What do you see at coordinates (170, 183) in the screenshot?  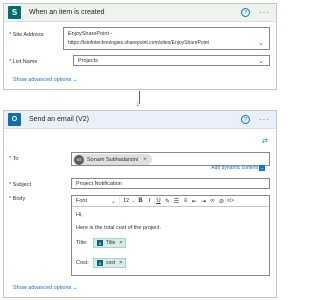 I see `subject-input: Project Notification` at bounding box center [170, 183].